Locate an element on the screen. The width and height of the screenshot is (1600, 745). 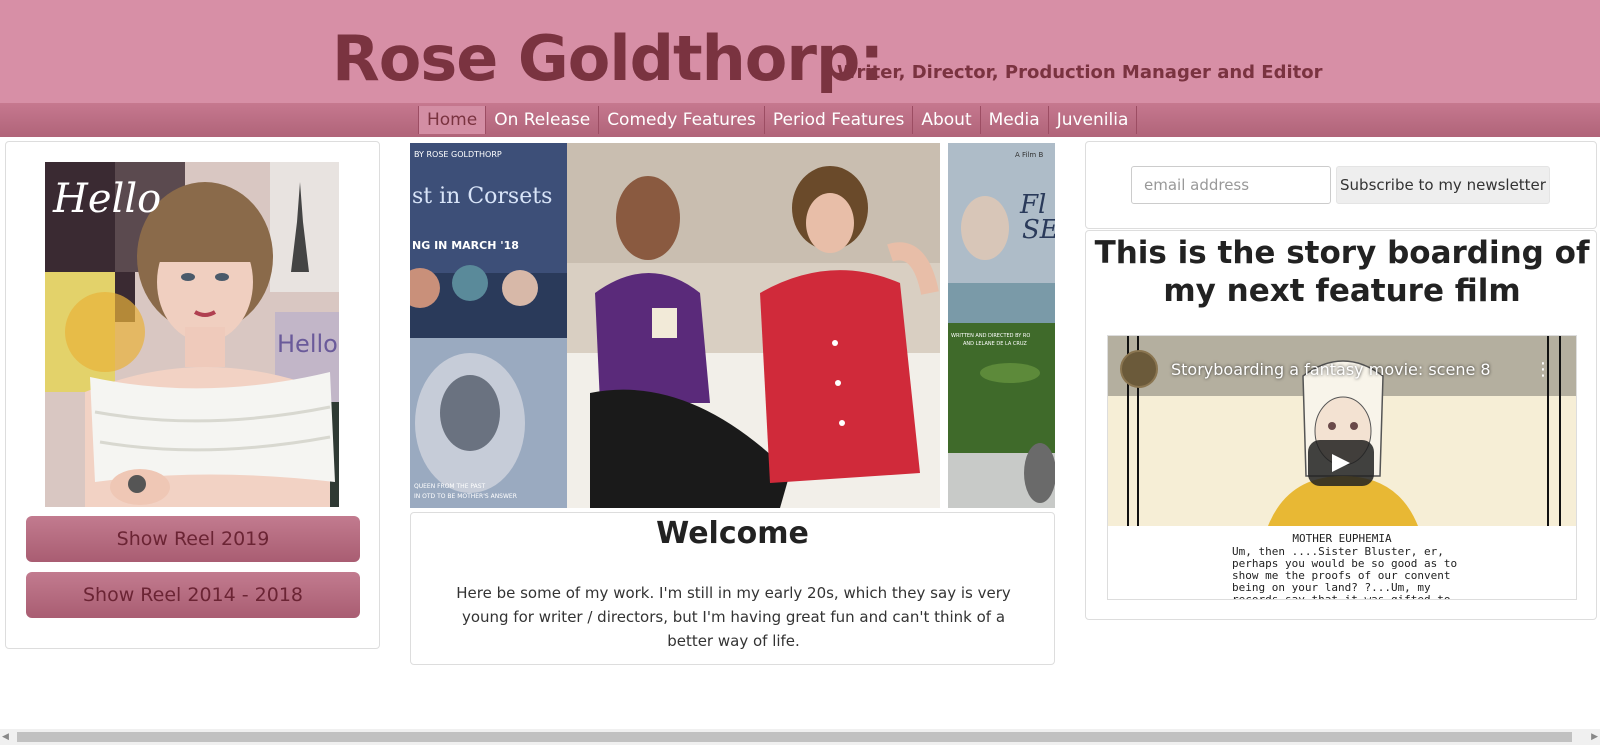
newsletter-panel: Subscribe to my newsletter is located at coordinates (1341, 185).